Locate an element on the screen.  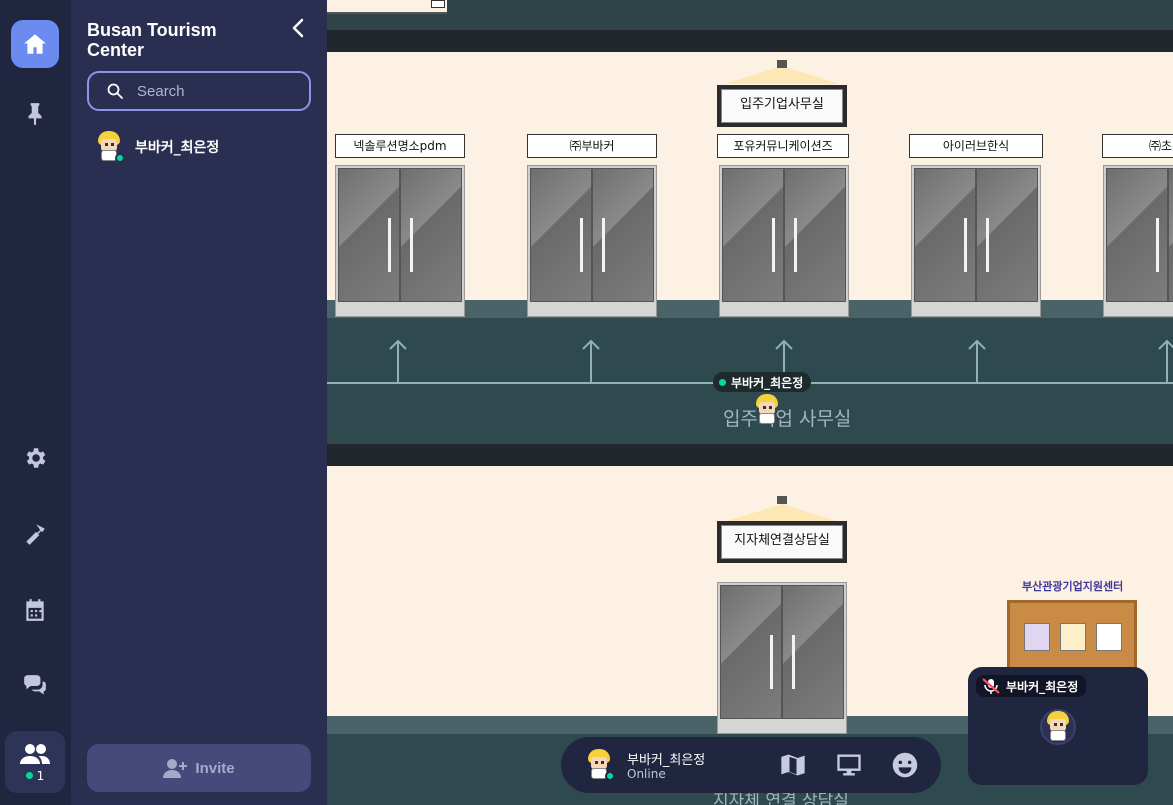
screen-share-button is located at coordinates (849, 765).